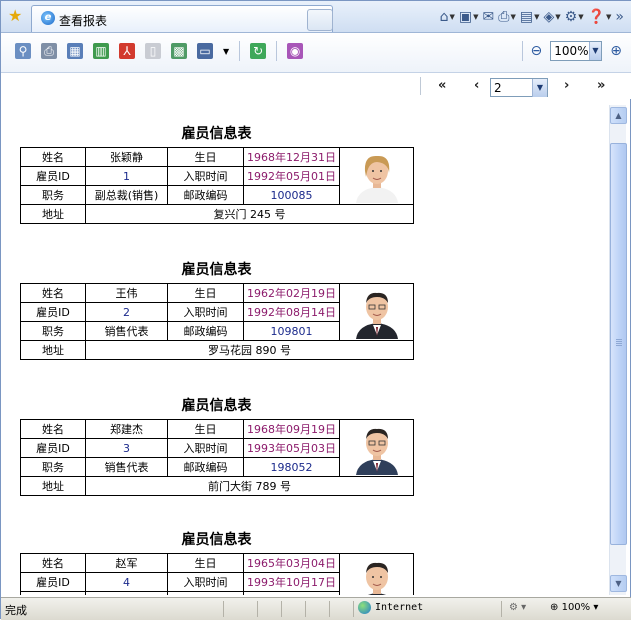 Image resolution: width=631 pixels, height=620 pixels. Describe the element at coordinates (522, 51) in the screenshot. I see `toolbar-divider` at that location.